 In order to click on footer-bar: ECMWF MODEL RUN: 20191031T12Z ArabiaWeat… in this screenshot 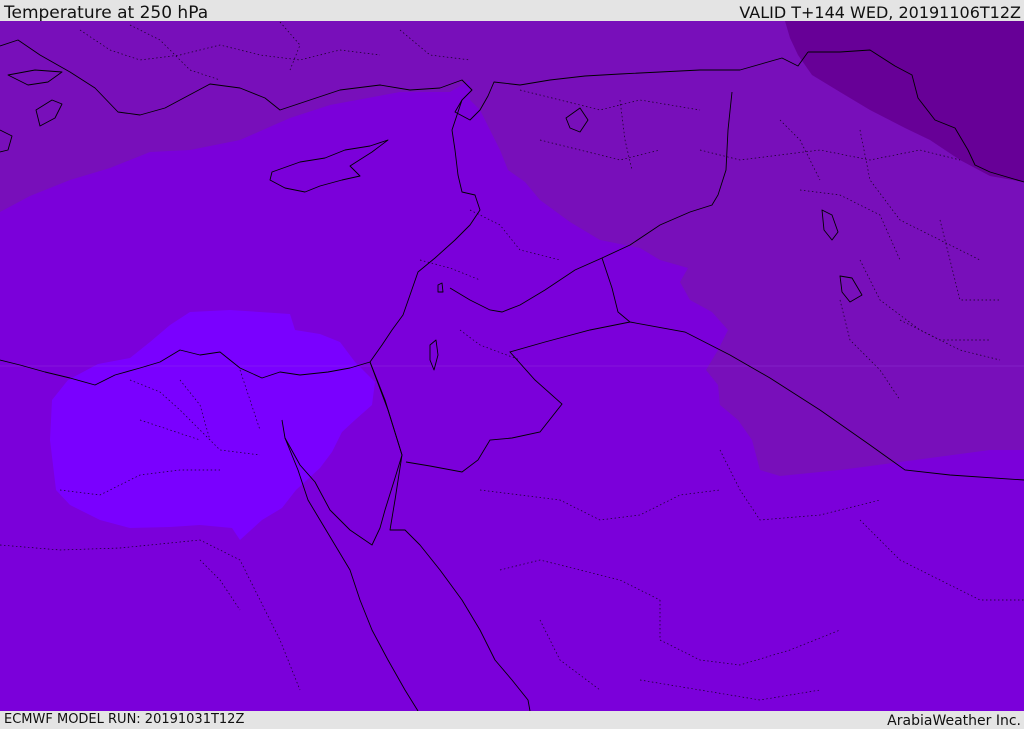, I will do `click(512, 720)`.